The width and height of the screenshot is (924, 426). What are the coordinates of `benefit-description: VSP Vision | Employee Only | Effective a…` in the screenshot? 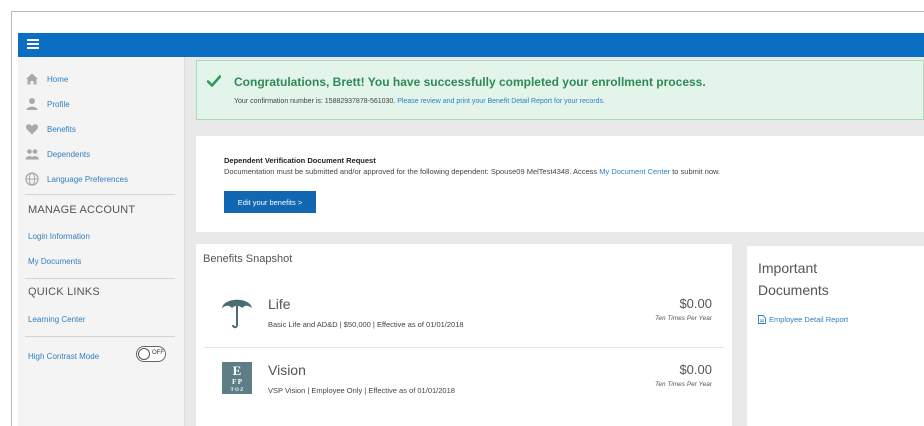 It's located at (361, 390).